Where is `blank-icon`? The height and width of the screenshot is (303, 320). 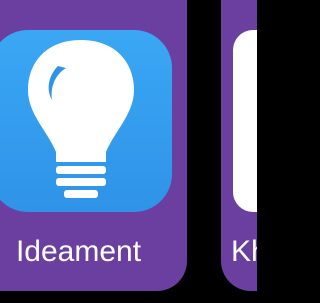 blank-icon is located at coordinates (245, 121).